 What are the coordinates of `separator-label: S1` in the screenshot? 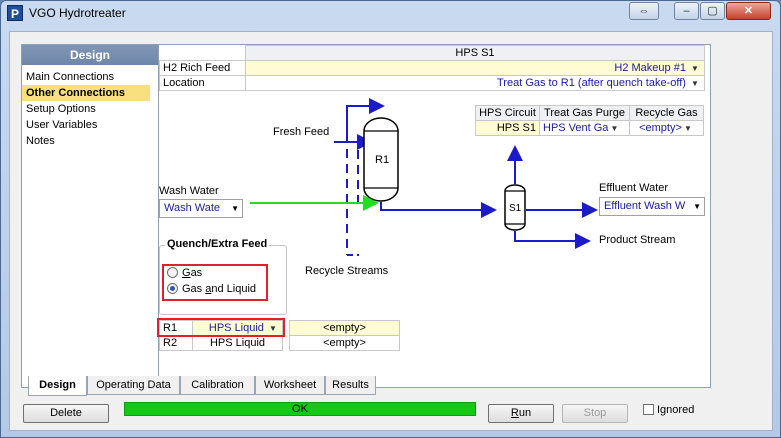 It's located at (515, 208).